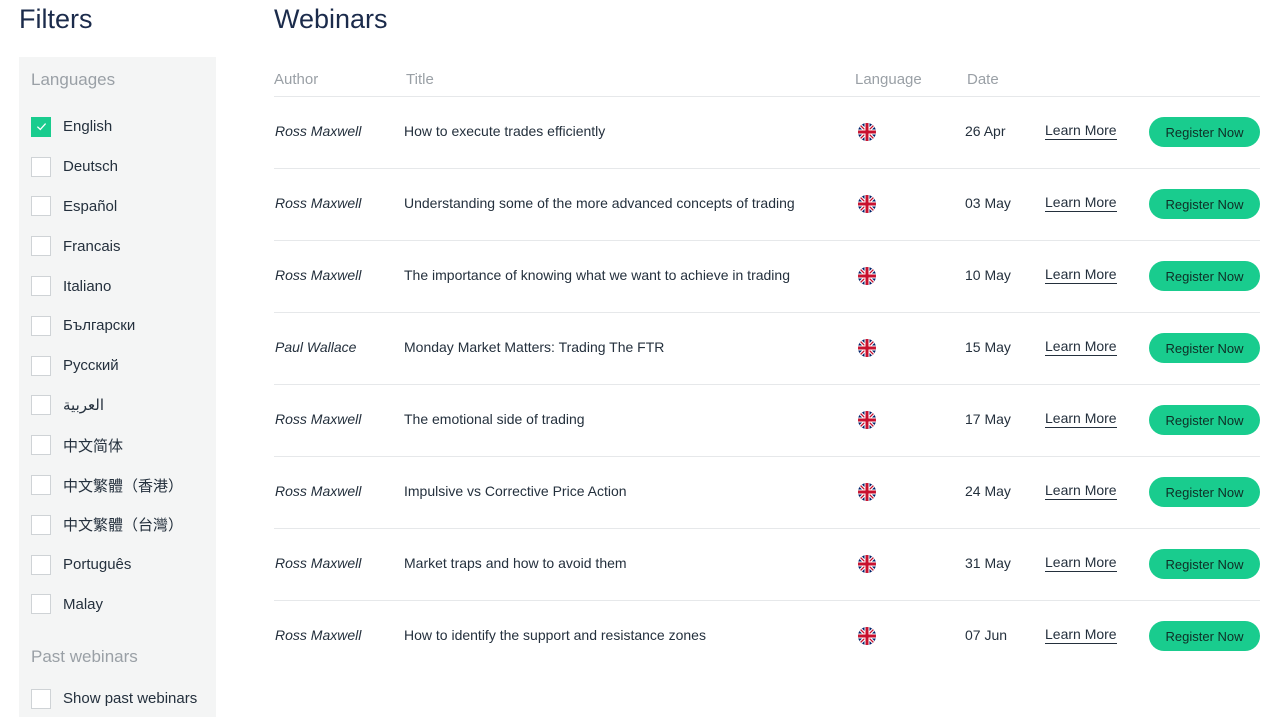 This screenshot has width=1267, height=719. Describe the element at coordinates (83, 406) in the screenshot. I see `language-label: العربية` at that location.